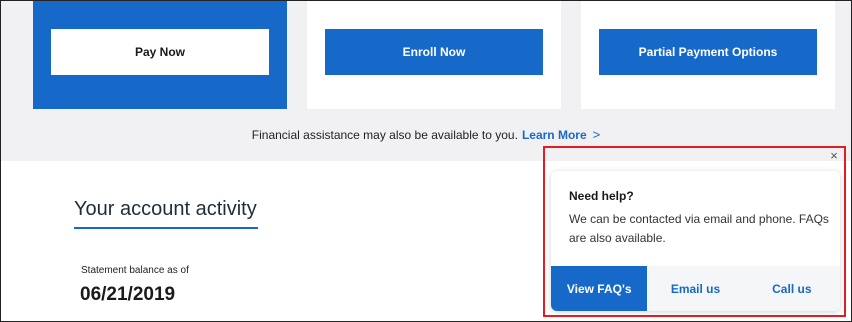  Describe the element at coordinates (160, 52) in the screenshot. I see `pay-now-button: Pay Now` at that location.